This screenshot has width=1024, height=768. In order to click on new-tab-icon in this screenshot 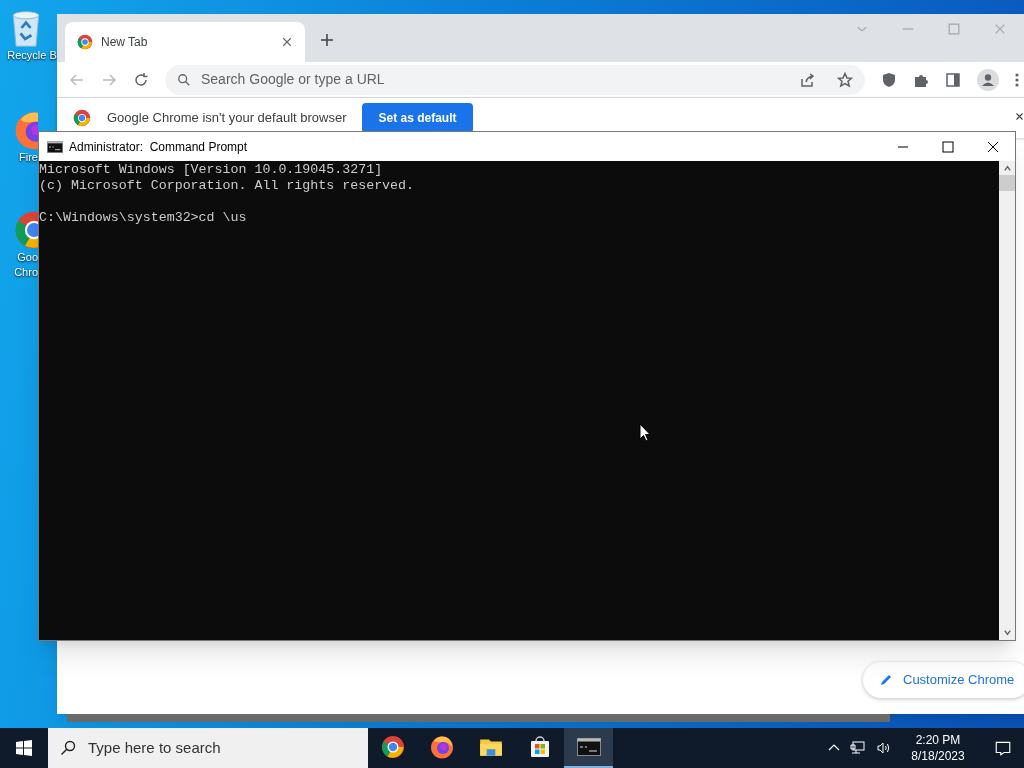, I will do `click(327, 40)`.